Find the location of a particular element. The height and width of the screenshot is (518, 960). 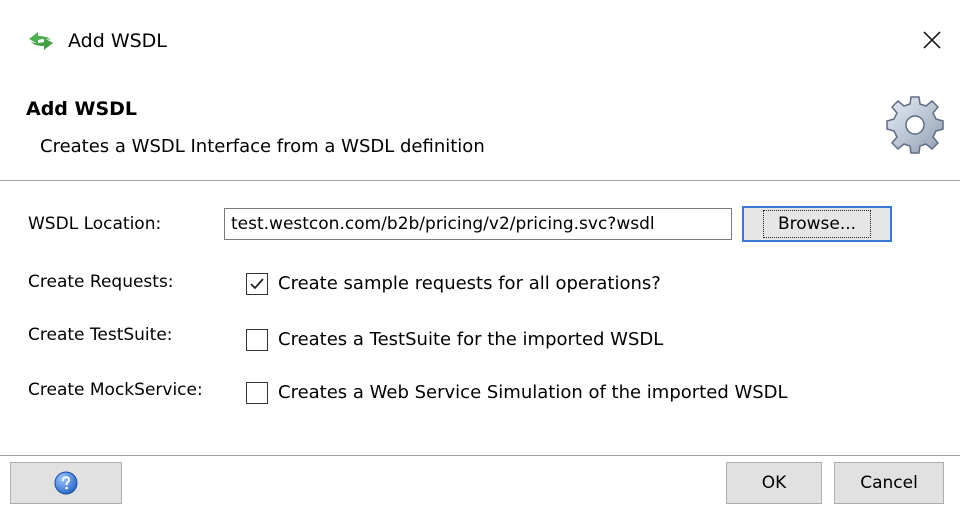

create-testsuite-checkbox is located at coordinates (257, 340).